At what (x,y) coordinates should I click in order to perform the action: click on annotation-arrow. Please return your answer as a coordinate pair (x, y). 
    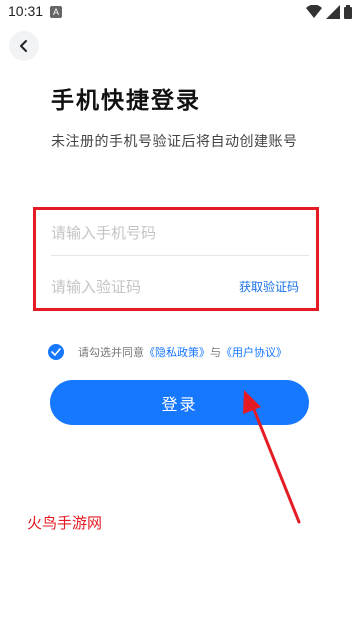
    Looking at the image, I should click on (272, 457).